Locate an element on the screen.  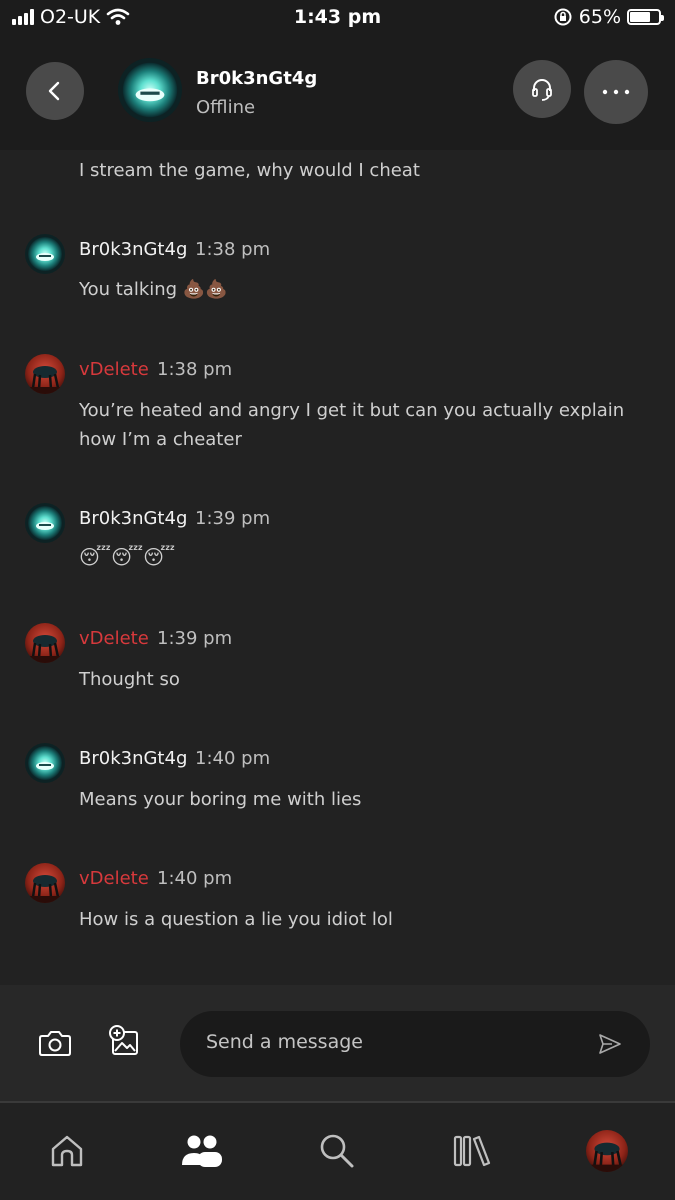
message-text: Means your boring me with lies is located at coordinates (220, 799).